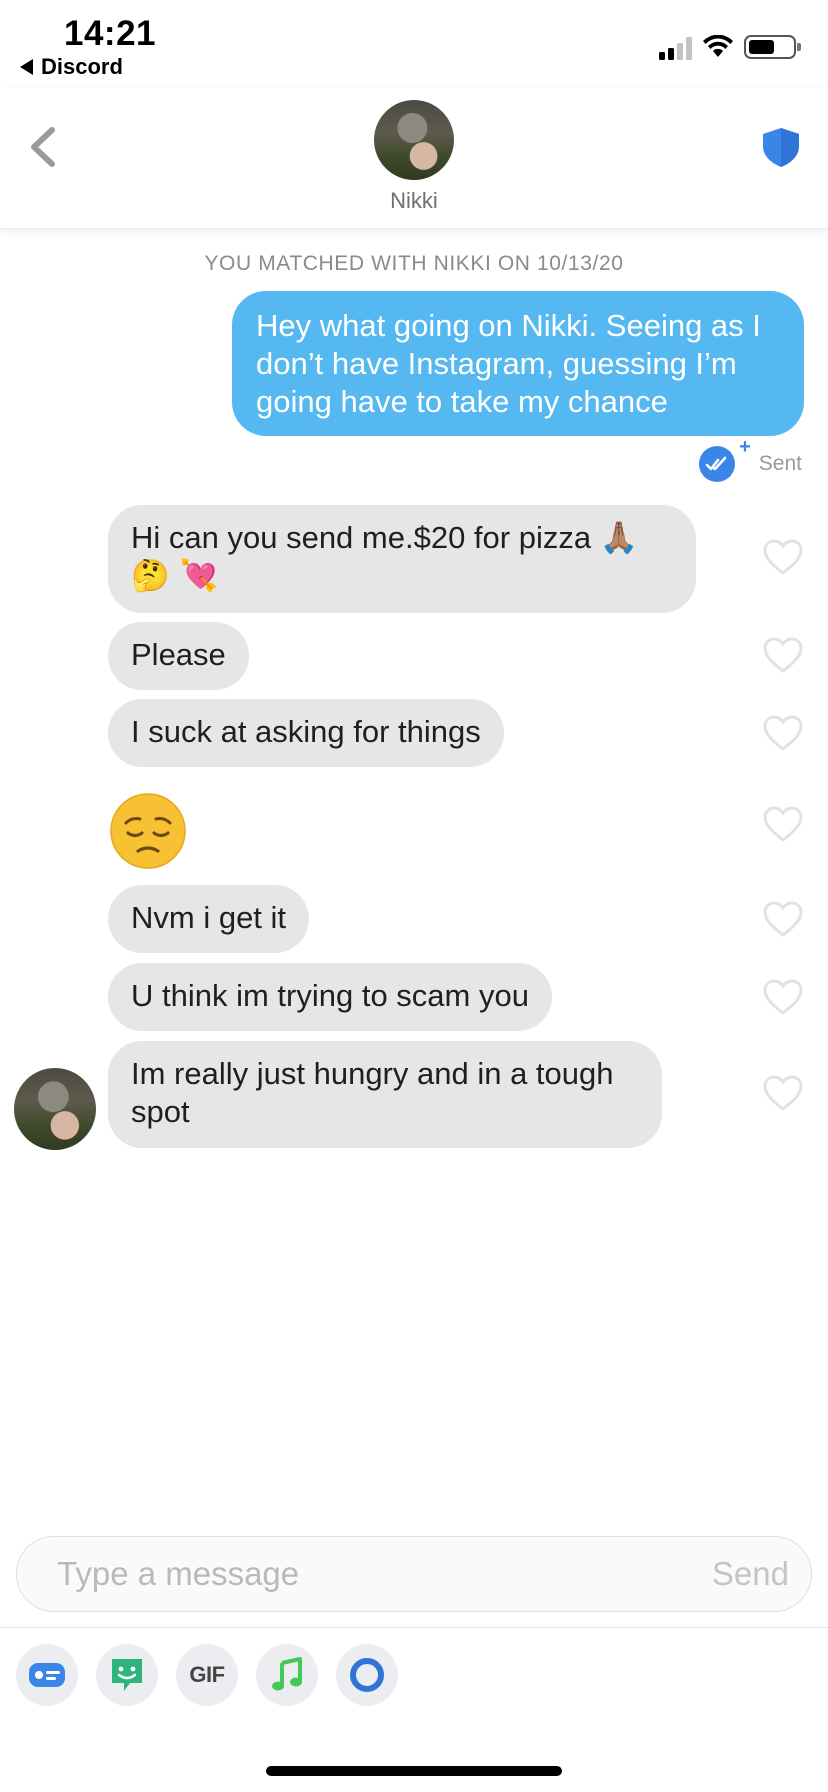 The image size is (828, 1792). I want to click on read-receipt-icon: +, so click(724, 459).